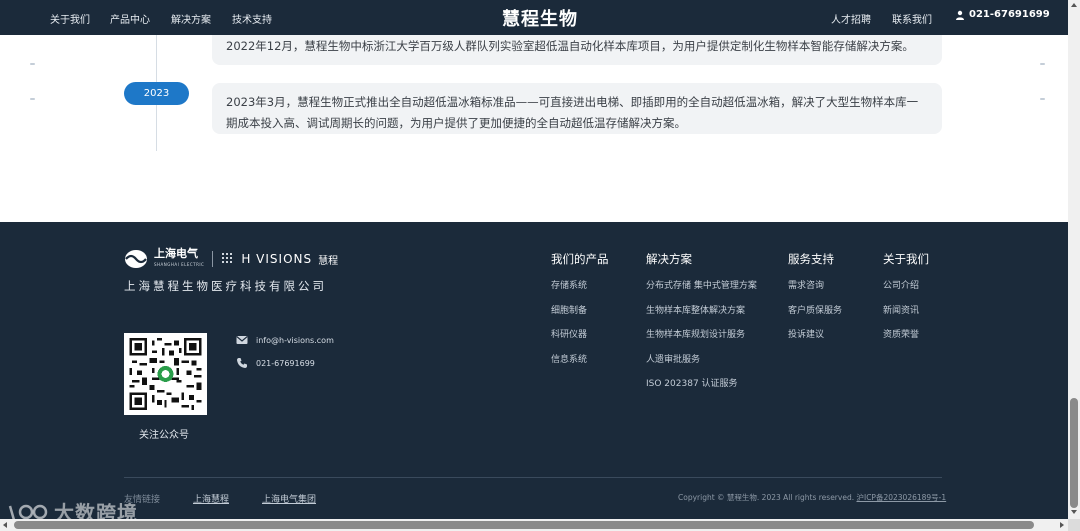 The image size is (1080, 531). Describe the element at coordinates (179, 259) in the screenshot. I see `brand-shanghai-electric: 上海电气 SHANGHAI ELECTRIC` at that location.